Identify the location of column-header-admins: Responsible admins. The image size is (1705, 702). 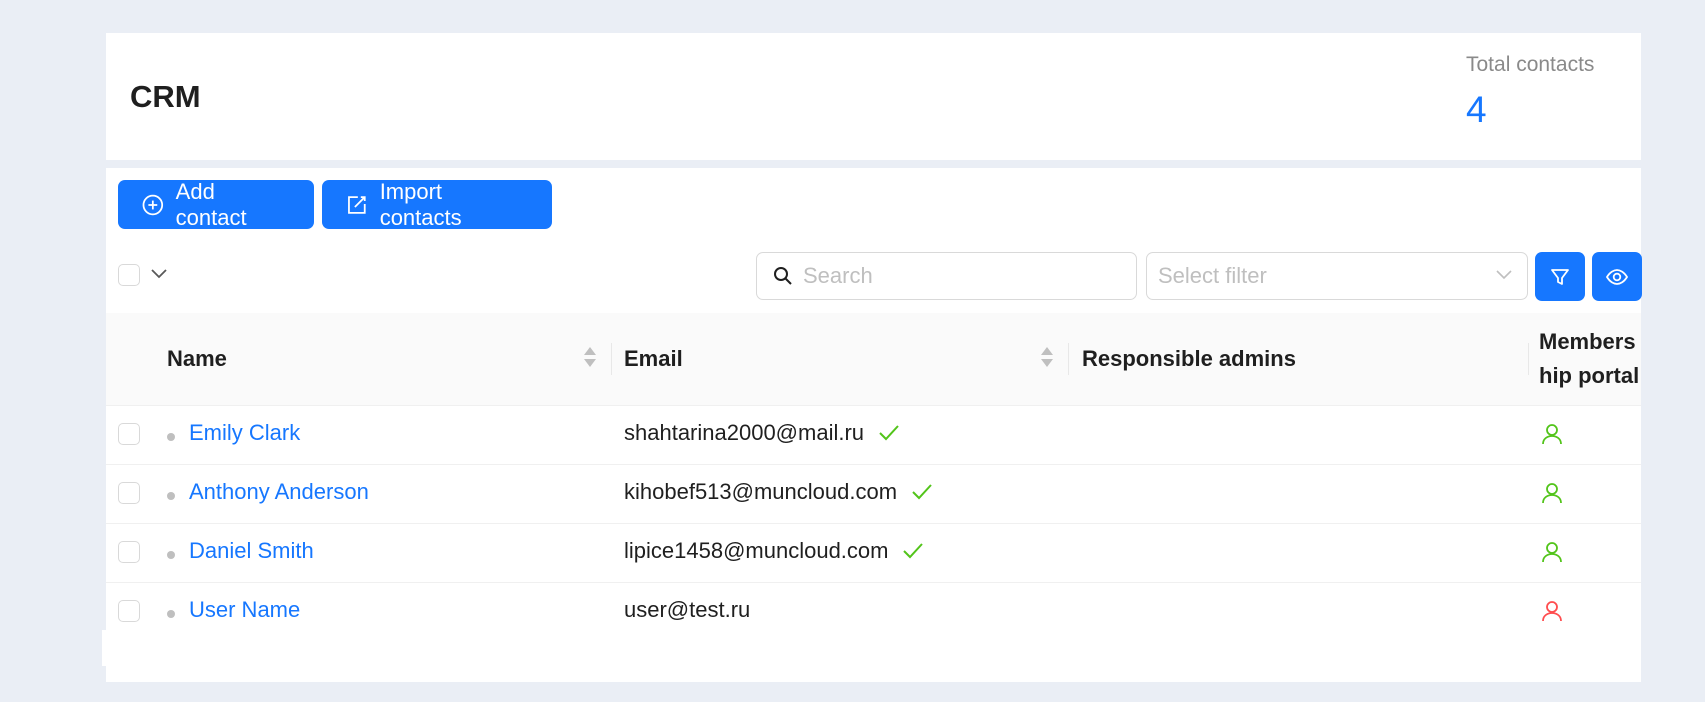
(1189, 358).